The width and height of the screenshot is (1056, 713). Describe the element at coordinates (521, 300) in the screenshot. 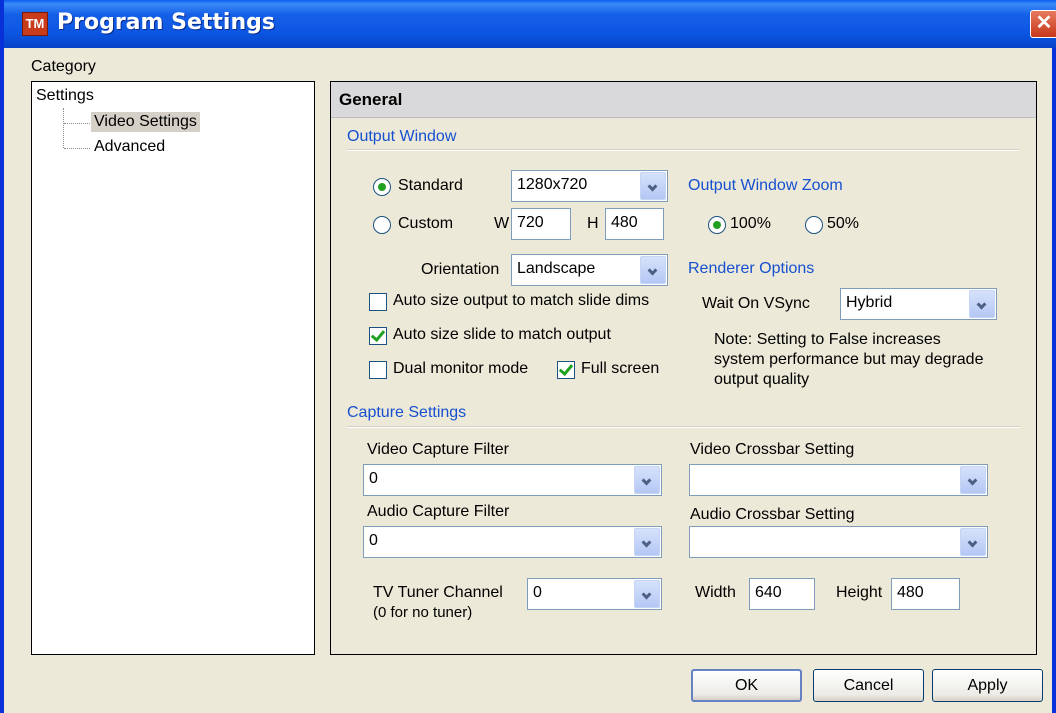

I see `auto-size-output-label: Auto size output to match slide dims` at that location.